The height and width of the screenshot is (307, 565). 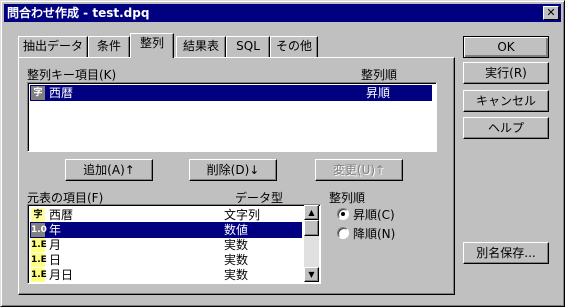 I want to click on change-button: 変更(U)↑, so click(x=359, y=170).